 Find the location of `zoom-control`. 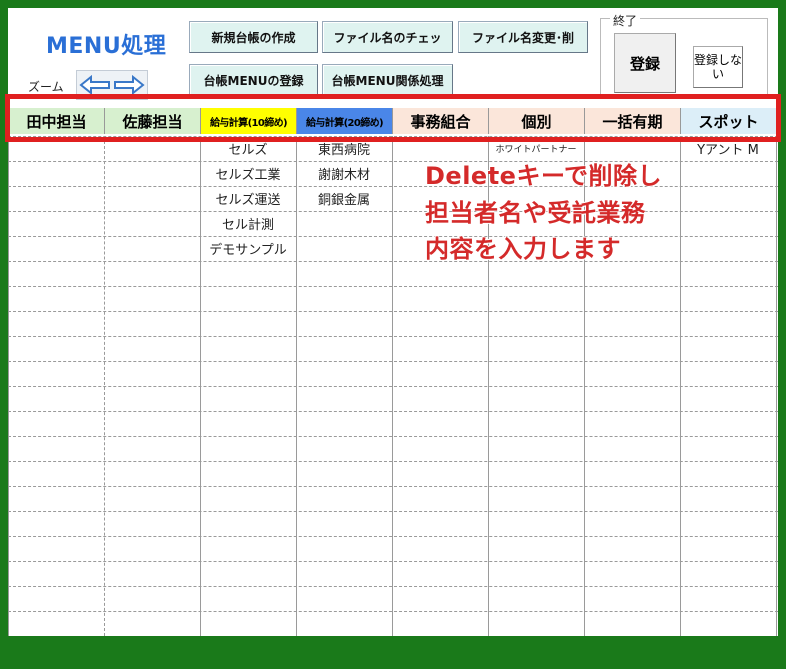

zoom-control is located at coordinates (112, 85).